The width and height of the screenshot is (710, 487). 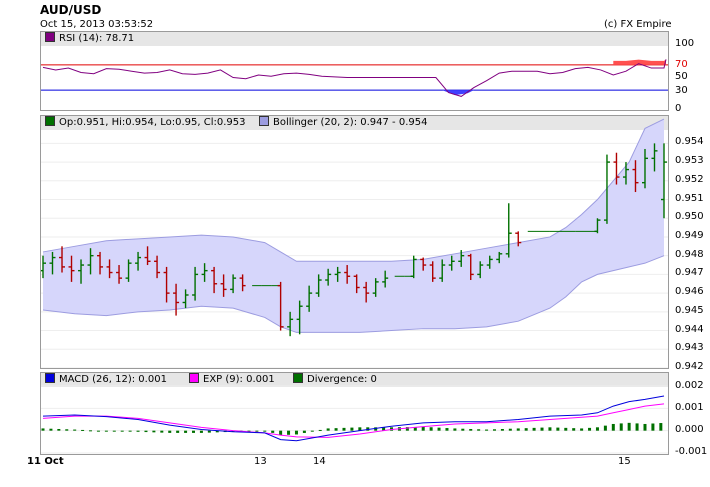 I want to click on macd-tick-1: 0.001, so click(x=689, y=407).